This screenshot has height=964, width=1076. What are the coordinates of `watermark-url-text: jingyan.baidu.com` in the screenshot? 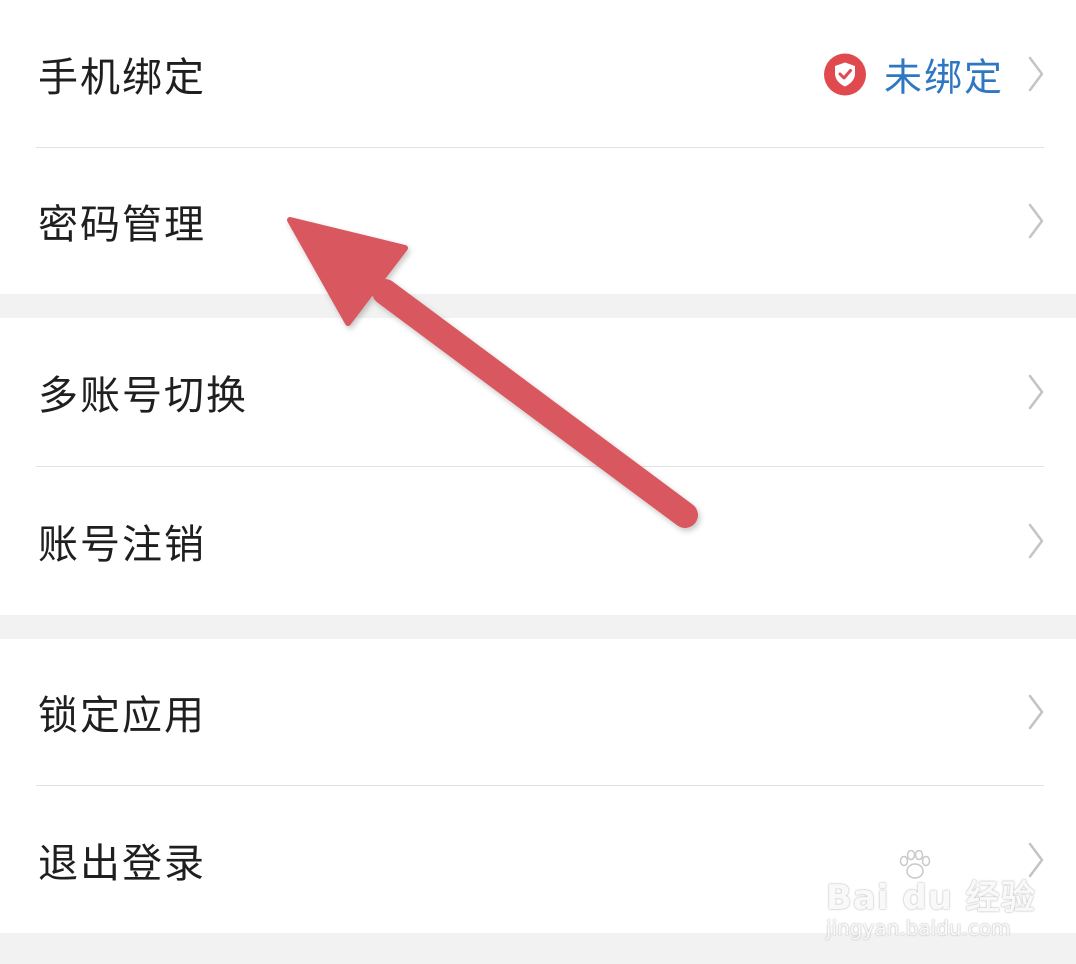 It's located at (918, 928).